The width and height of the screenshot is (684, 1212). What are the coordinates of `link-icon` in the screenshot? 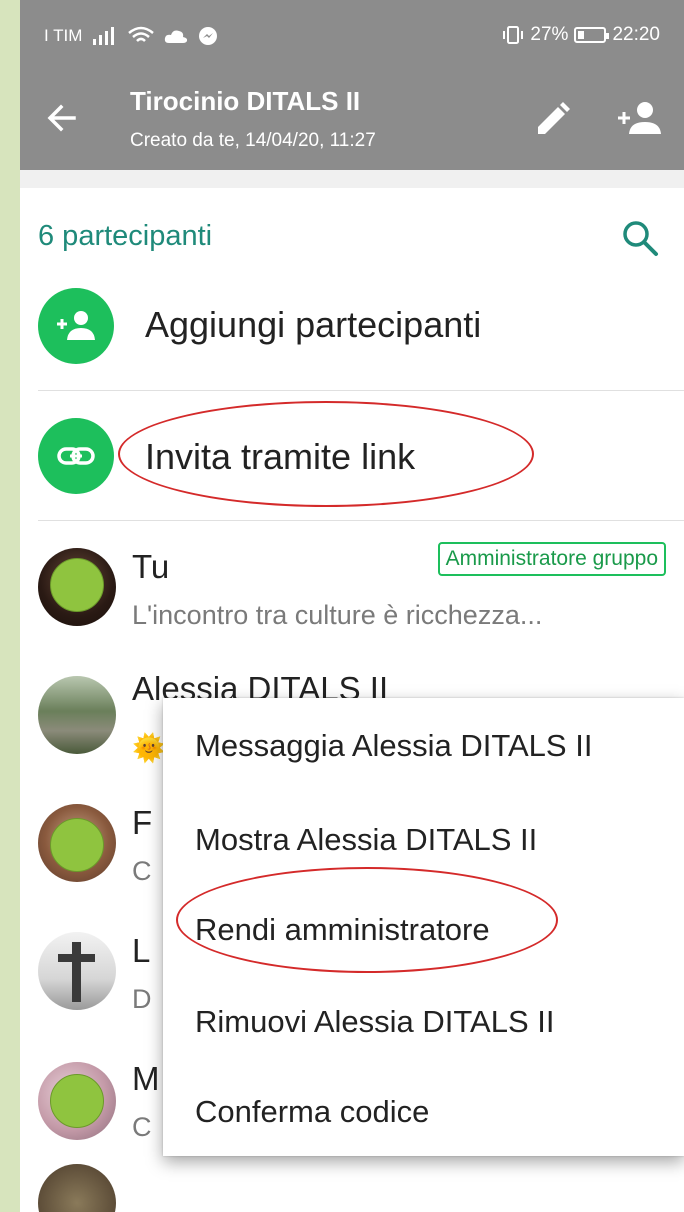 It's located at (76, 456).